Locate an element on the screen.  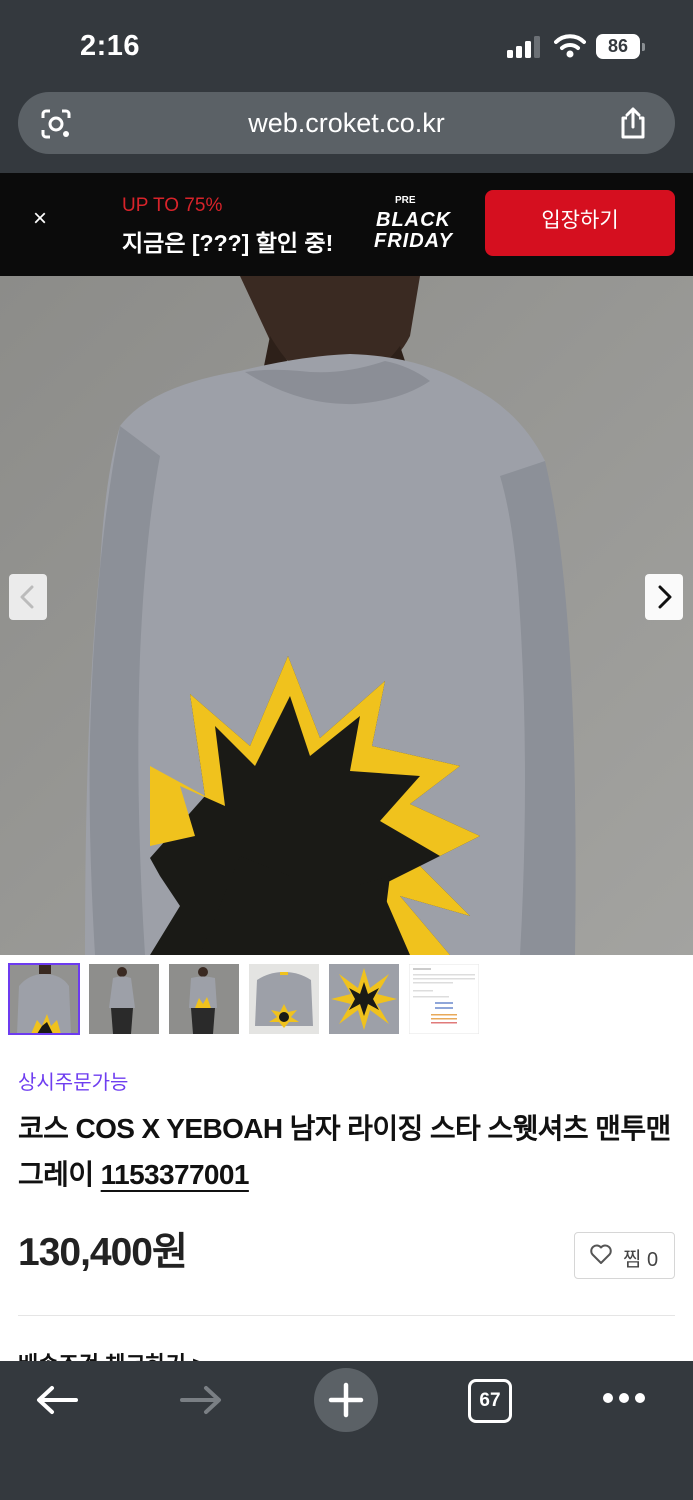
forward-arrow-icon is located at coordinates (201, 1400).